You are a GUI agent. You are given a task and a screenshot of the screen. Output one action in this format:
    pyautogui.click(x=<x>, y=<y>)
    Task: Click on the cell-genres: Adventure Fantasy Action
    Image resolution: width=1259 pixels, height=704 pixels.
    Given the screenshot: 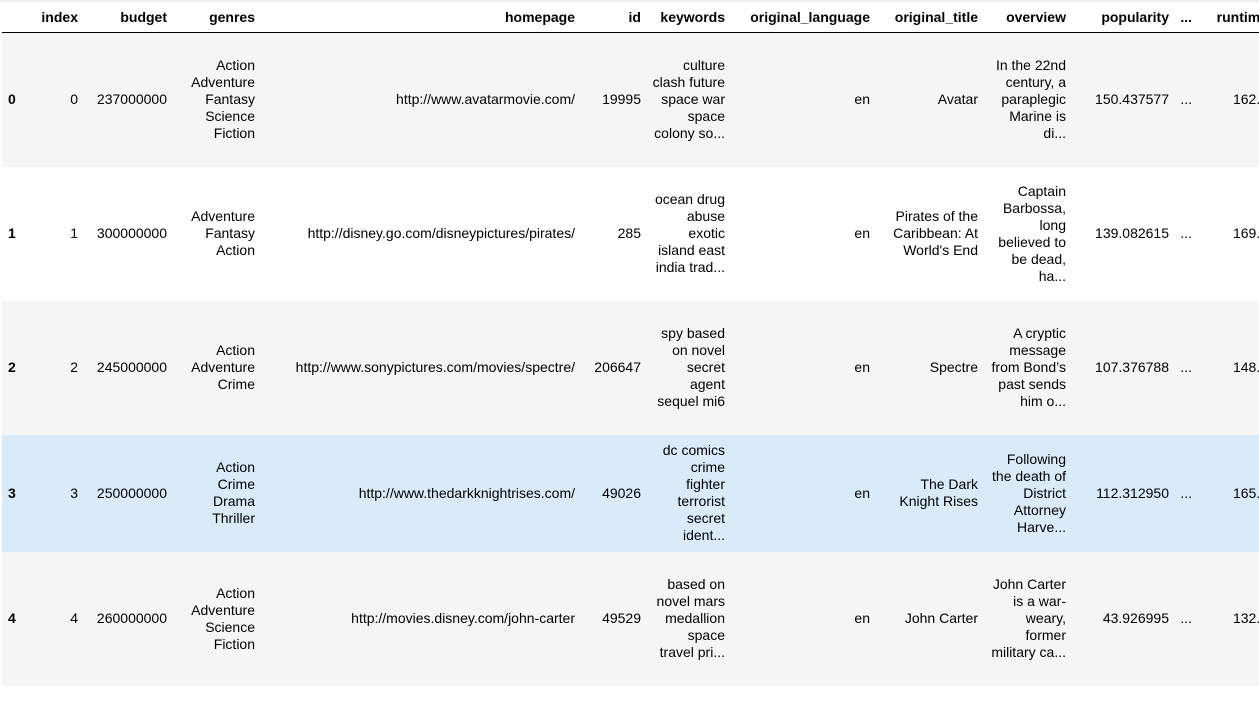 What is the action you would take?
    pyautogui.click(x=216, y=233)
    